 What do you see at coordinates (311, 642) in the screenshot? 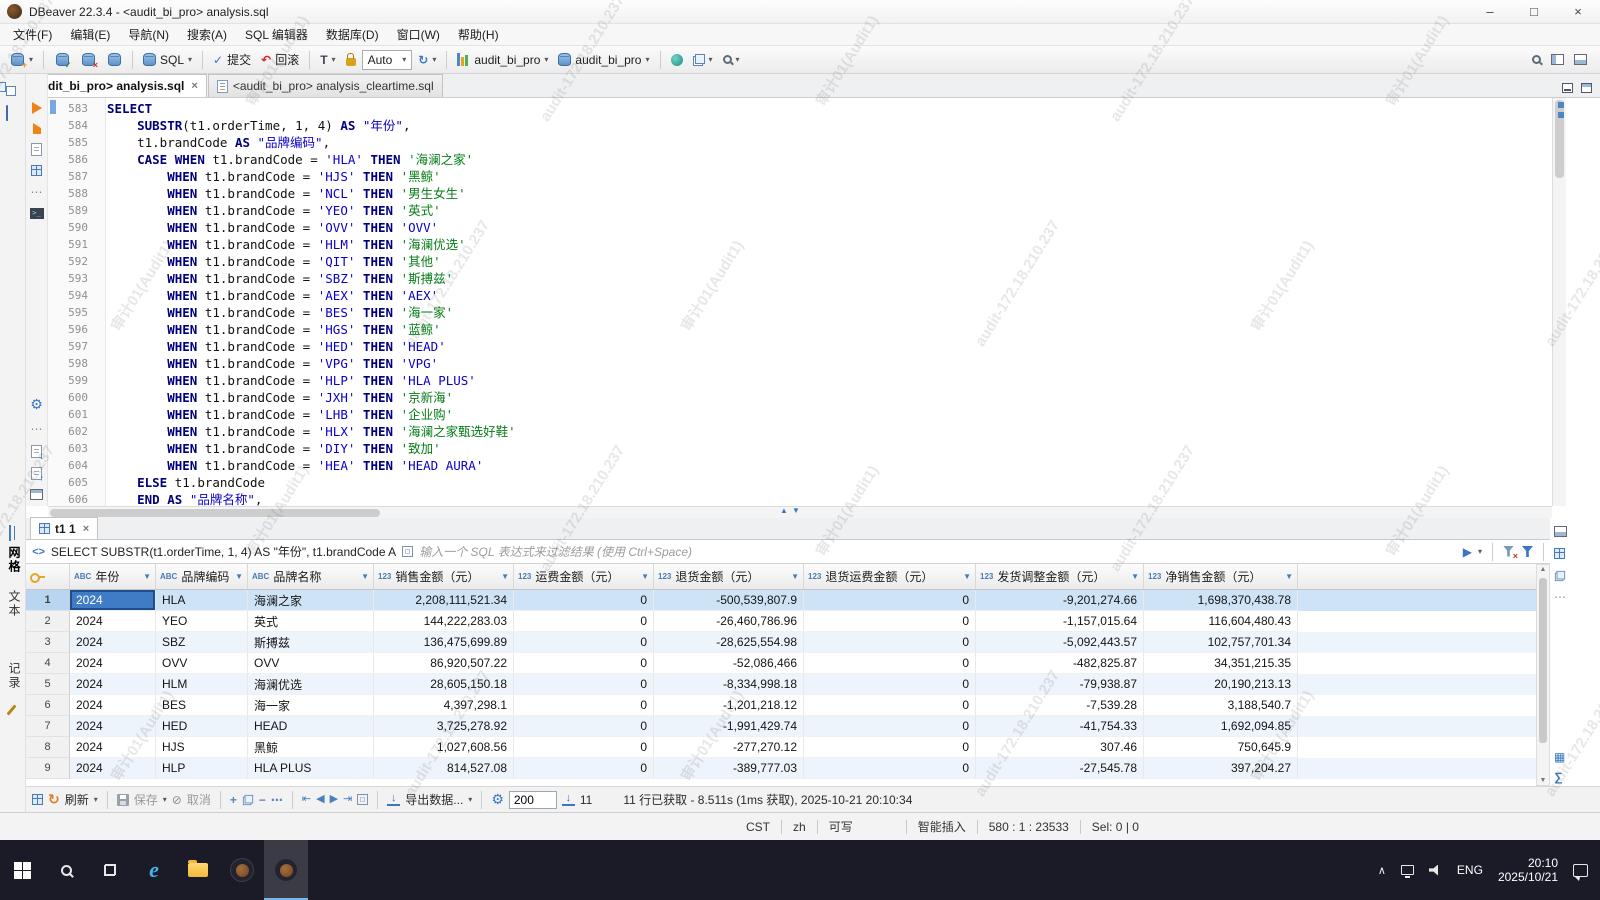
I see `table-cell: 斯搏兹` at bounding box center [311, 642].